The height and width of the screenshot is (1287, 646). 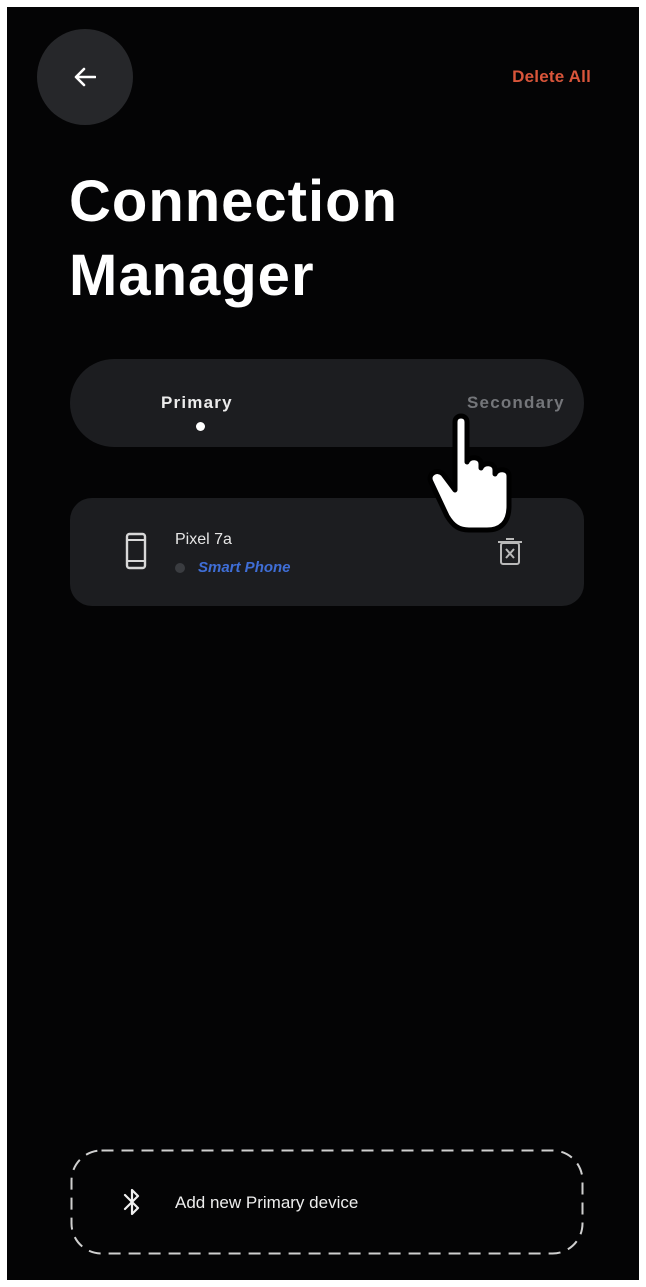 I want to click on delete-all-button: Delete All, so click(x=551, y=77).